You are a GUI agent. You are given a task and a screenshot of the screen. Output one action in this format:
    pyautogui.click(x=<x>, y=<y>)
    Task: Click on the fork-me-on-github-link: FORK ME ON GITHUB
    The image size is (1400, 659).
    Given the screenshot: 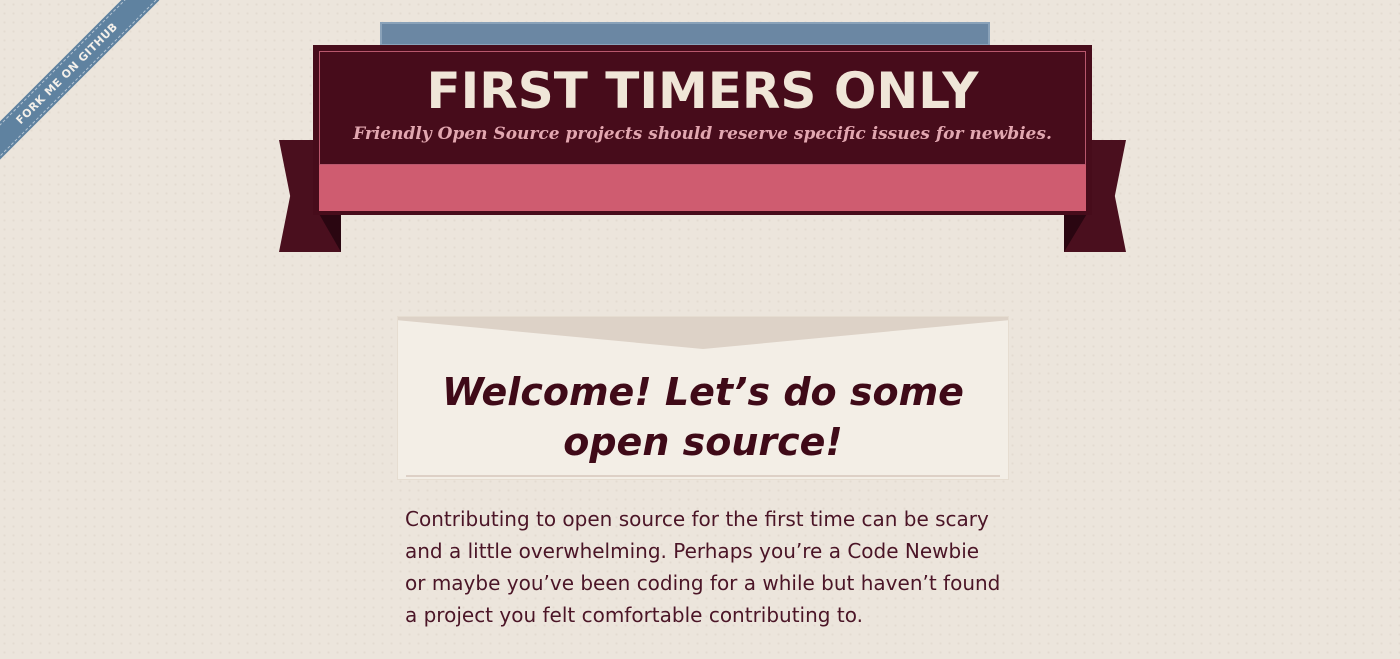 What is the action you would take?
    pyautogui.click(x=78, y=80)
    